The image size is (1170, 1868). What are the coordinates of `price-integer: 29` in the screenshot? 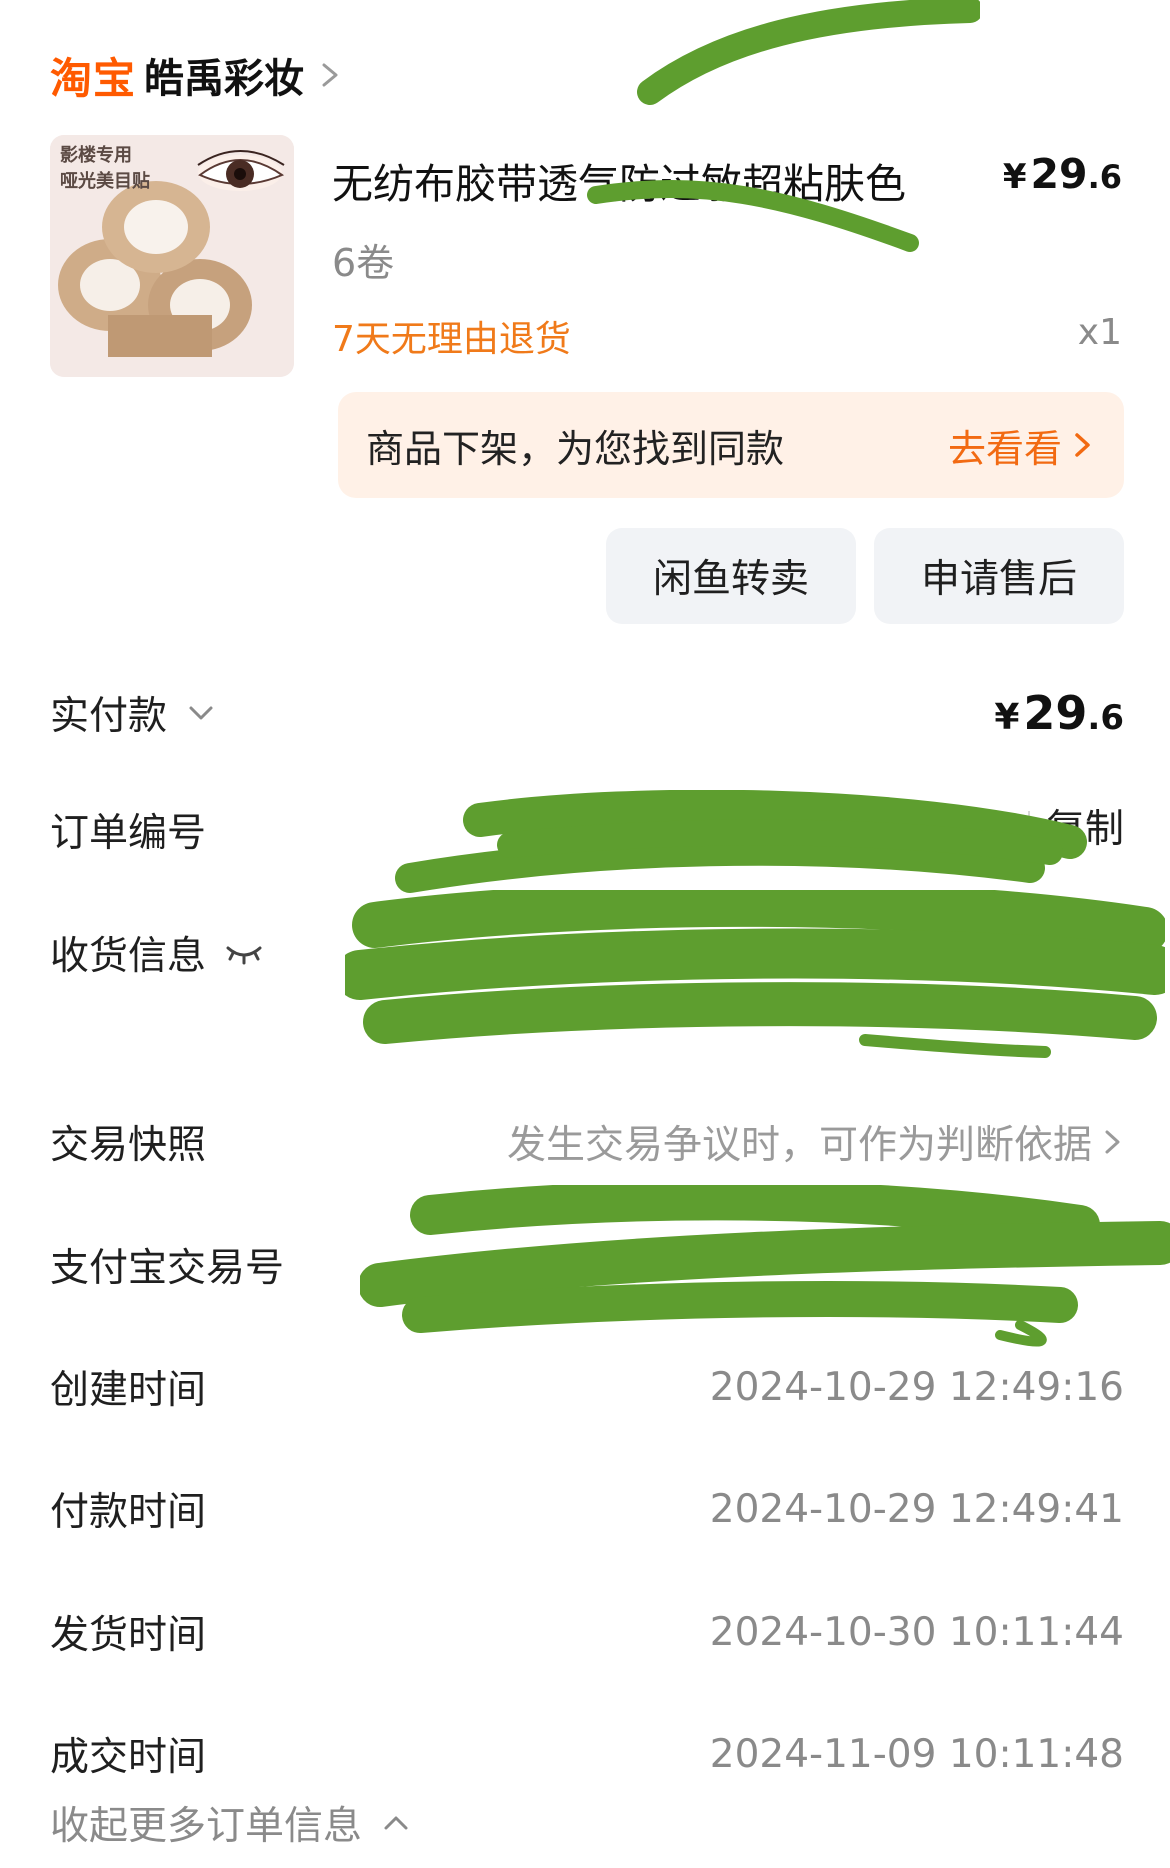 It's located at (1059, 174).